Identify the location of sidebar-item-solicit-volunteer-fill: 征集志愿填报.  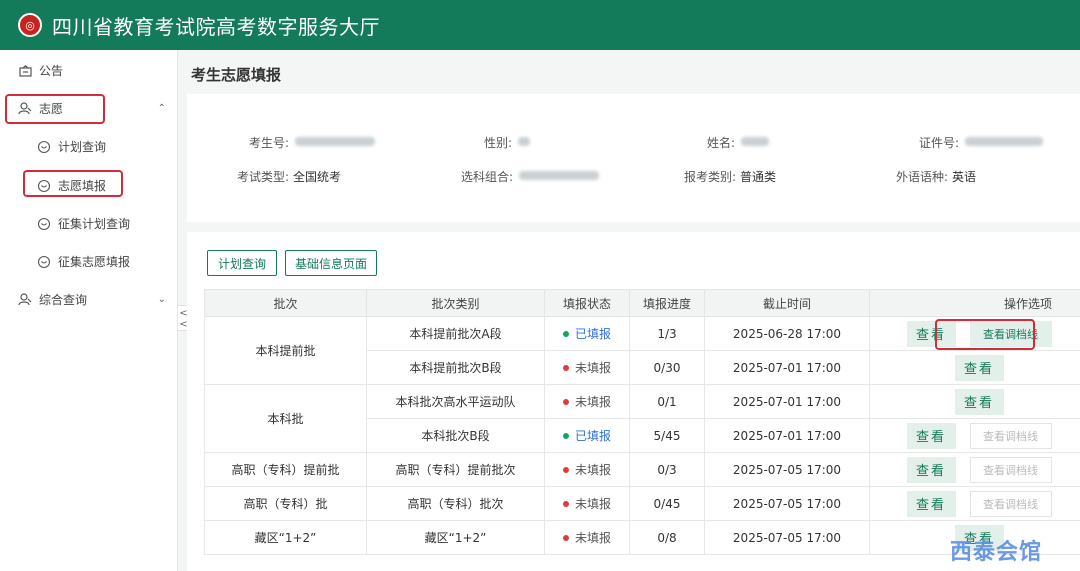
(83, 261).